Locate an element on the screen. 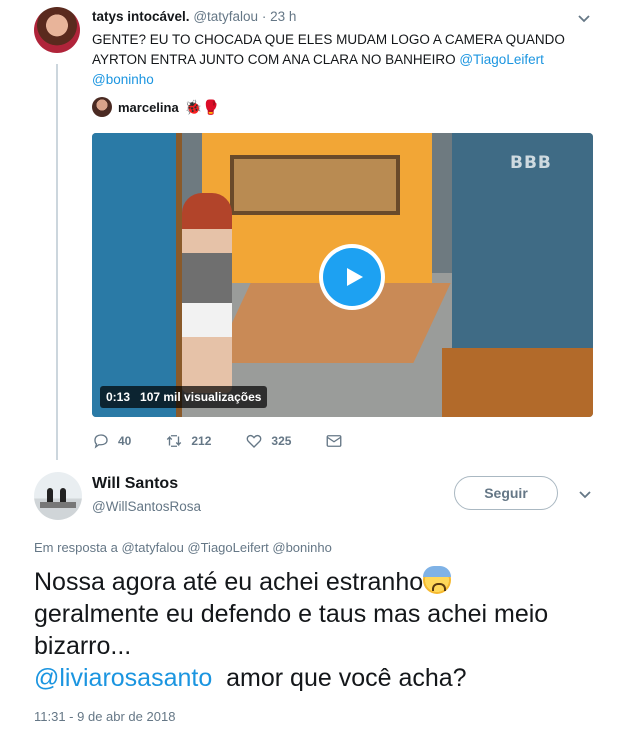  like-icon is located at coordinates (254, 441).